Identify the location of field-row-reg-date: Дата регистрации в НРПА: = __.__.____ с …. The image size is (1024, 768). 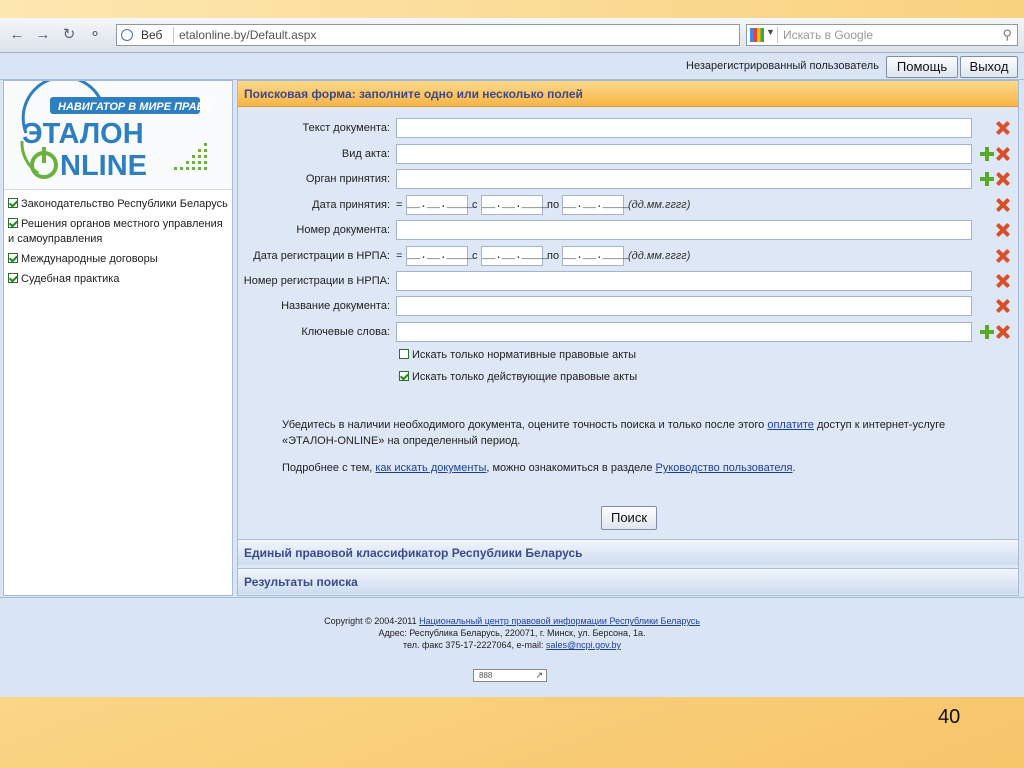
(628, 257).